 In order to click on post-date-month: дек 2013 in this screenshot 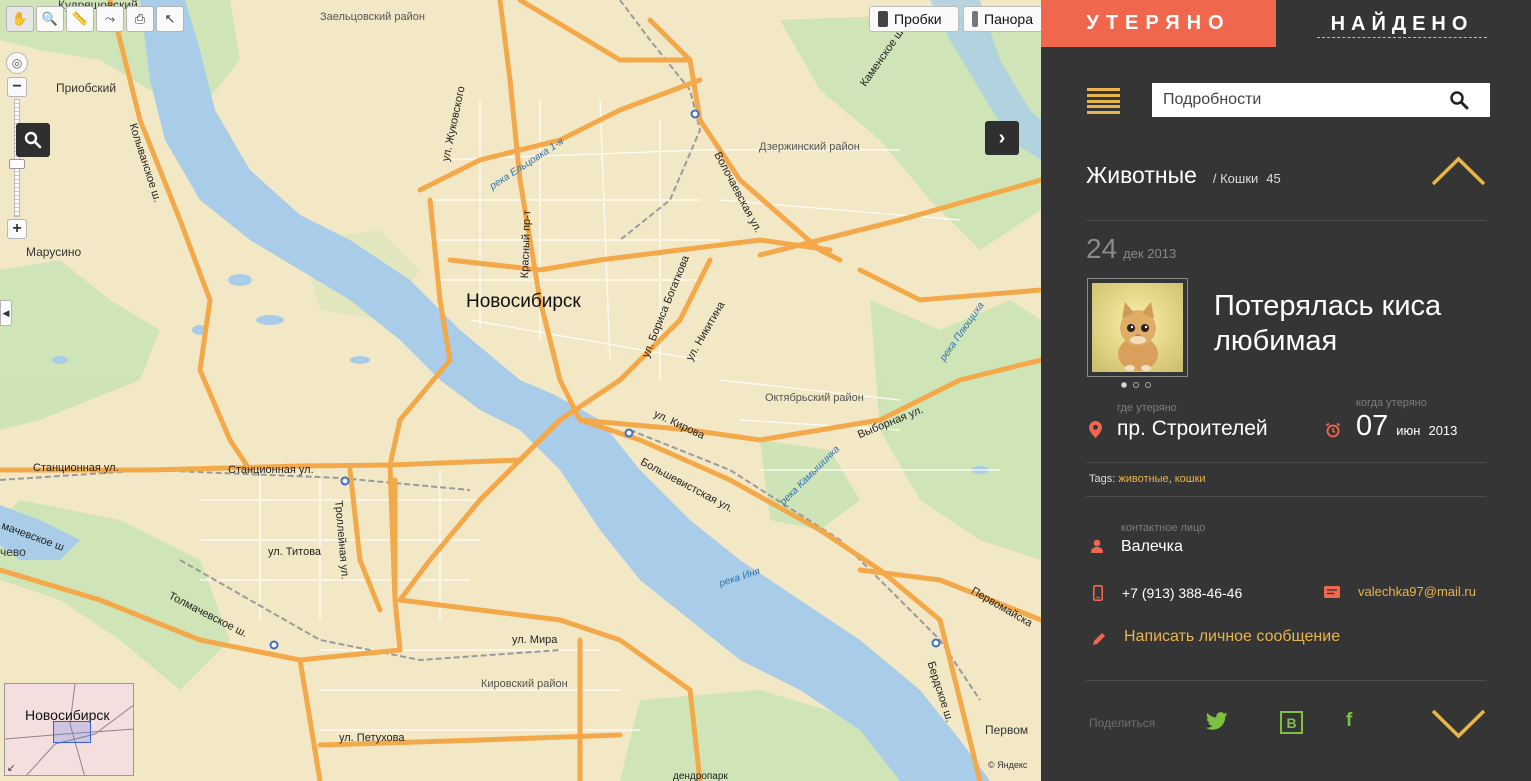, I will do `click(1150, 253)`.